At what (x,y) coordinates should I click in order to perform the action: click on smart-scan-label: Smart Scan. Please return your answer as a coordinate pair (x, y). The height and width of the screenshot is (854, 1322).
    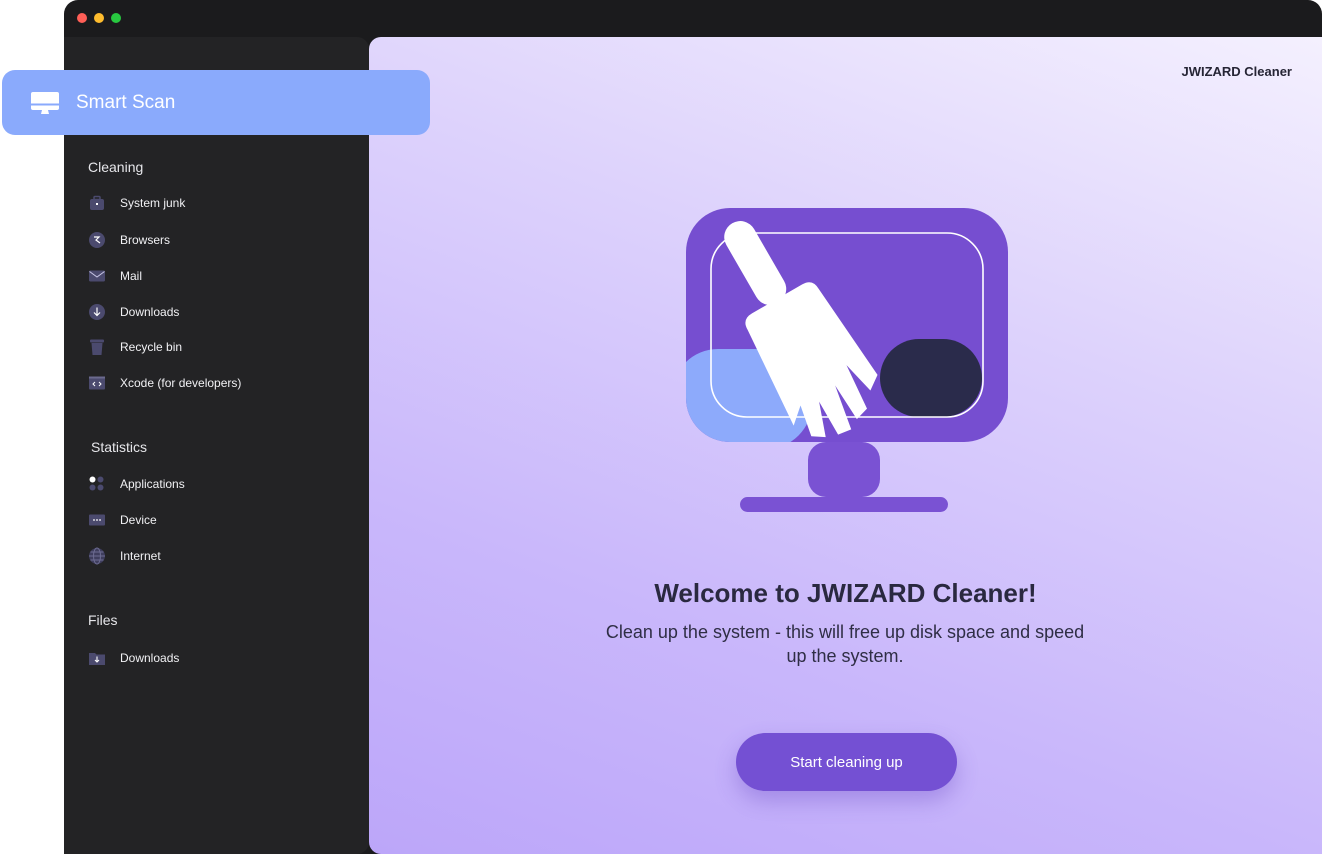
    Looking at the image, I should click on (126, 102).